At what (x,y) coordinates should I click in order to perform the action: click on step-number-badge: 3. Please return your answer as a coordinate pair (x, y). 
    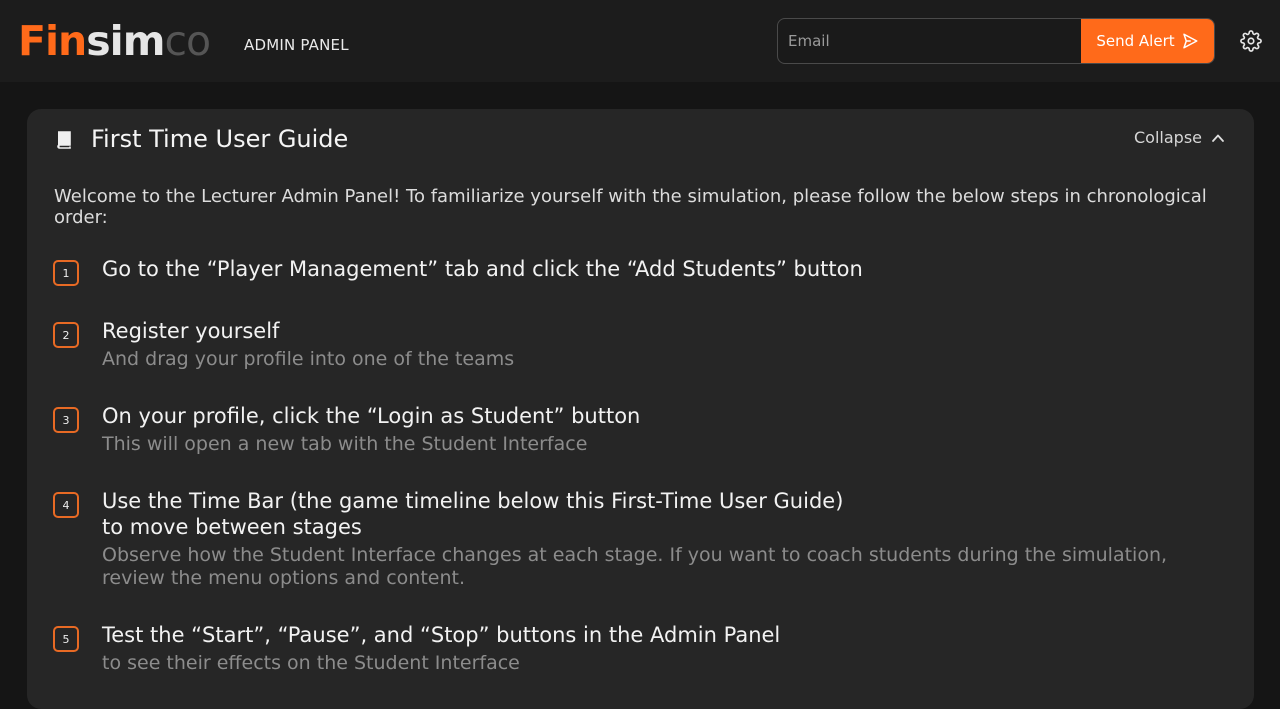
    Looking at the image, I should click on (66, 420).